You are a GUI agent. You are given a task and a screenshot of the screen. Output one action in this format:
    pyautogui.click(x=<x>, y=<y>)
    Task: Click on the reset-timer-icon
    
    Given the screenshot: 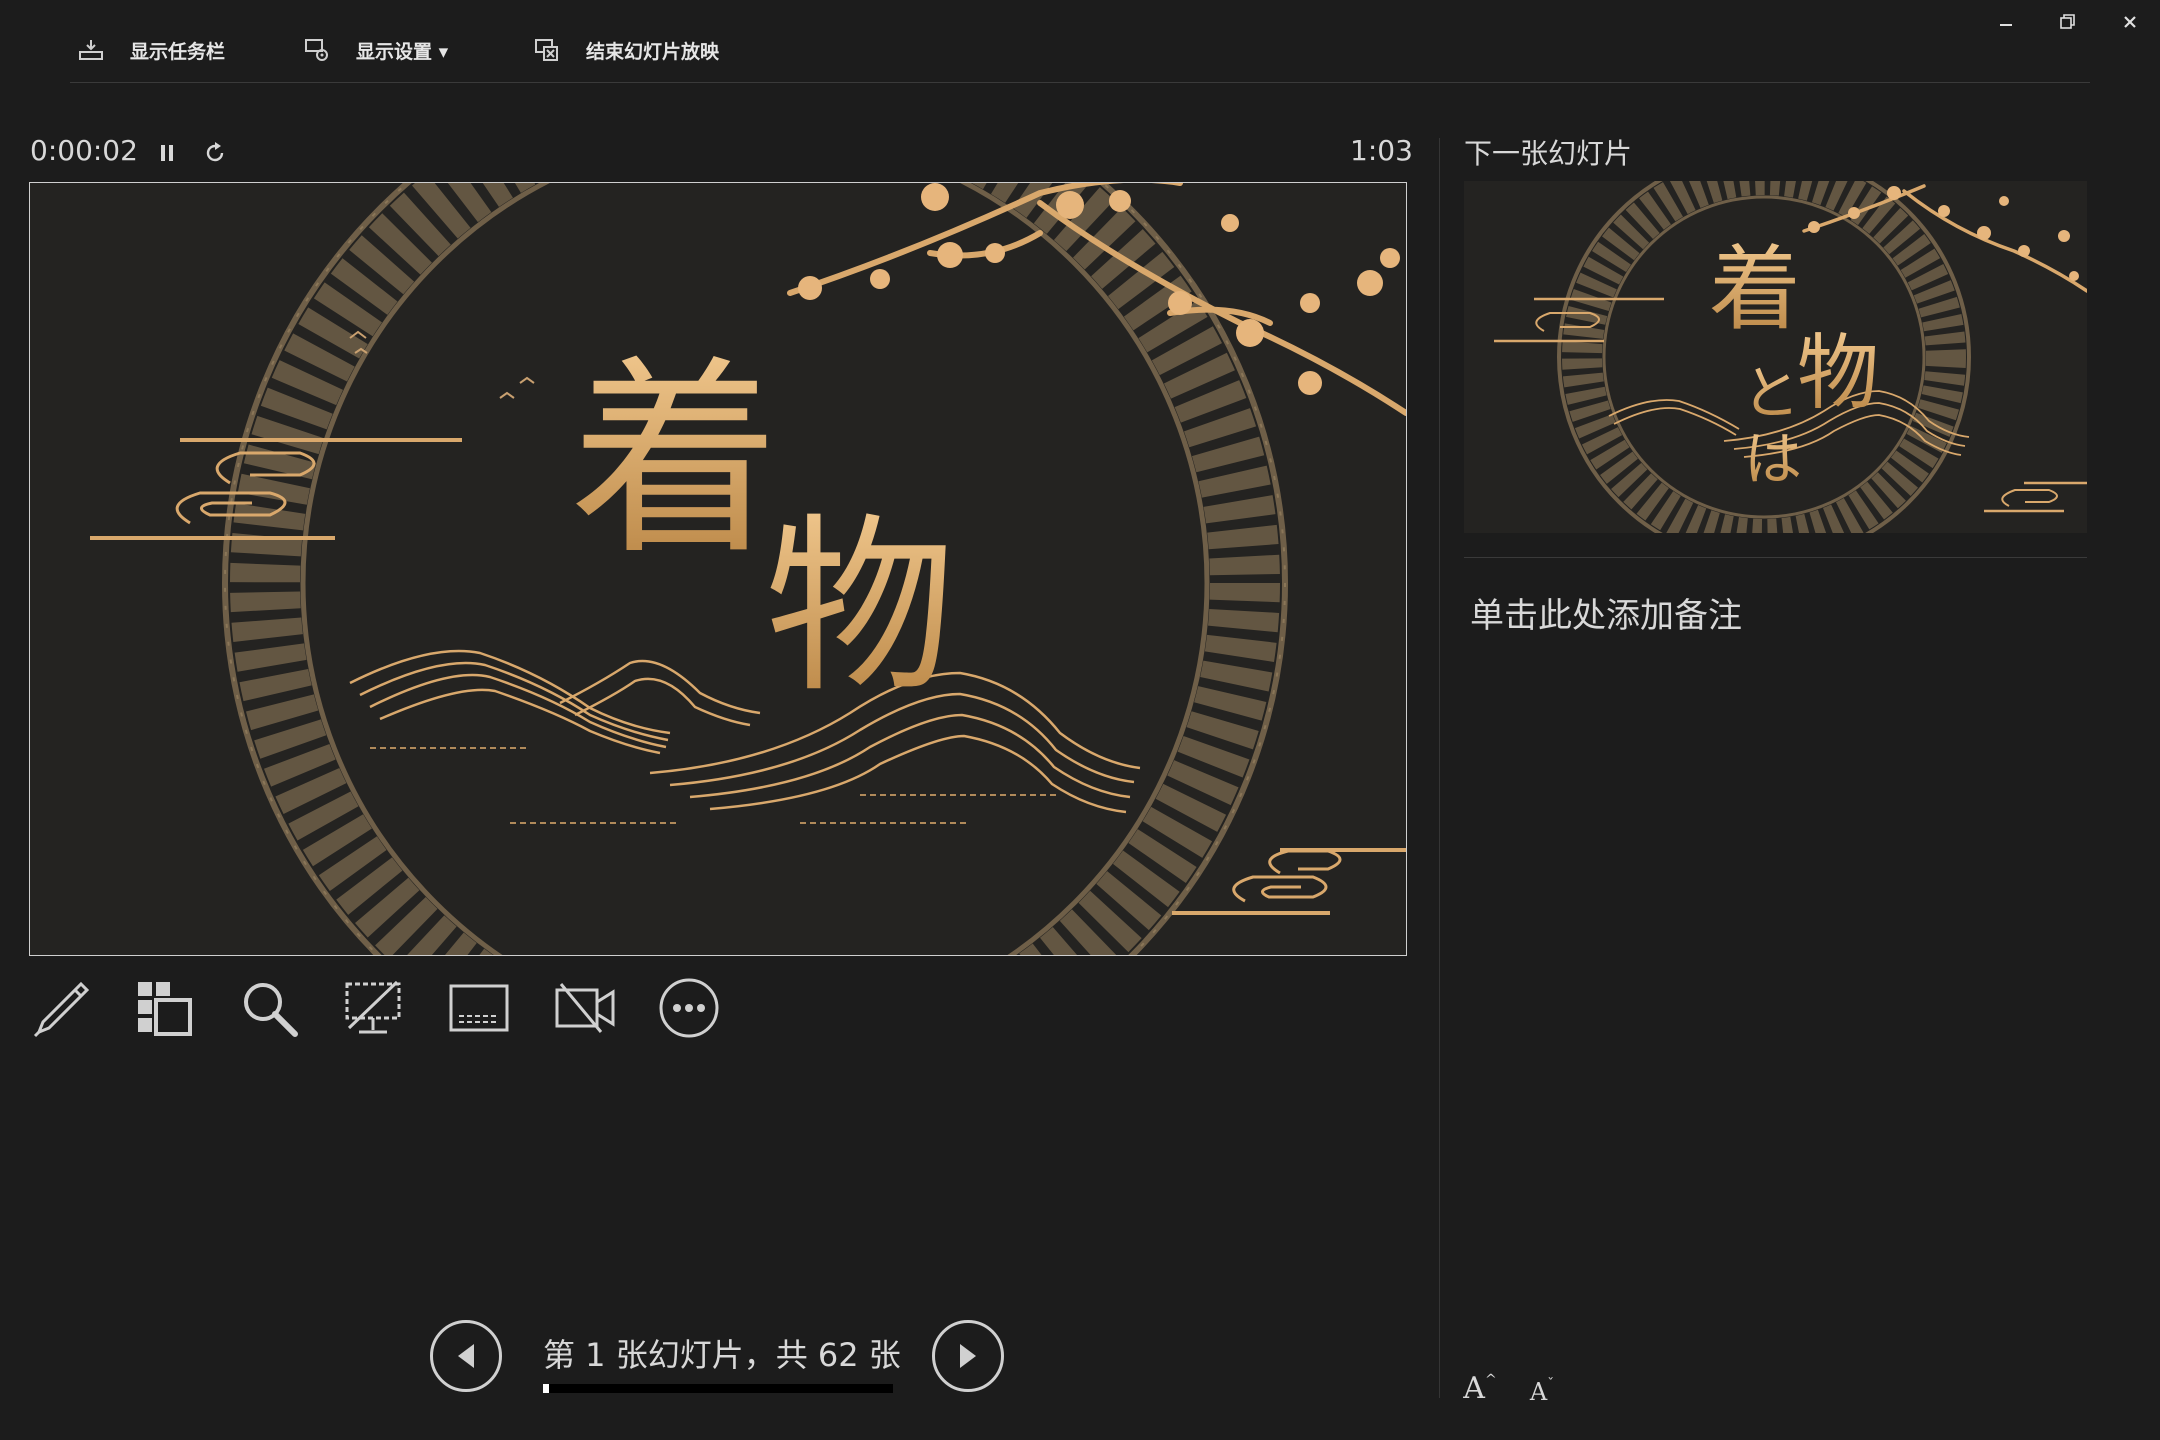 What is the action you would take?
    pyautogui.click(x=215, y=152)
    